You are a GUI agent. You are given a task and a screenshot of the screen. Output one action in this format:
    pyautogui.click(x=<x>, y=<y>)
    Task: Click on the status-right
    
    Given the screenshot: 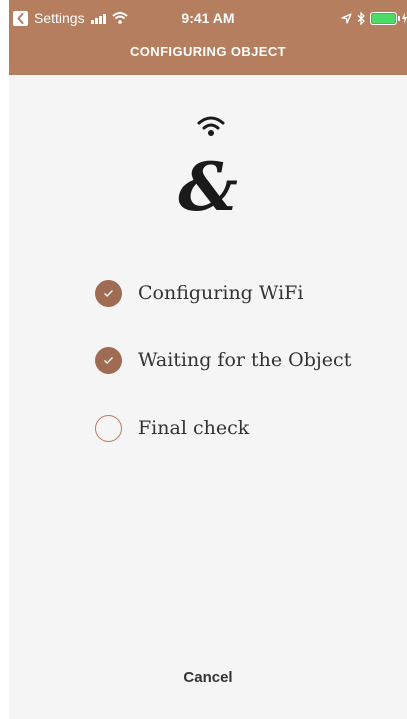 What is the action you would take?
    pyautogui.click(x=374, y=18)
    